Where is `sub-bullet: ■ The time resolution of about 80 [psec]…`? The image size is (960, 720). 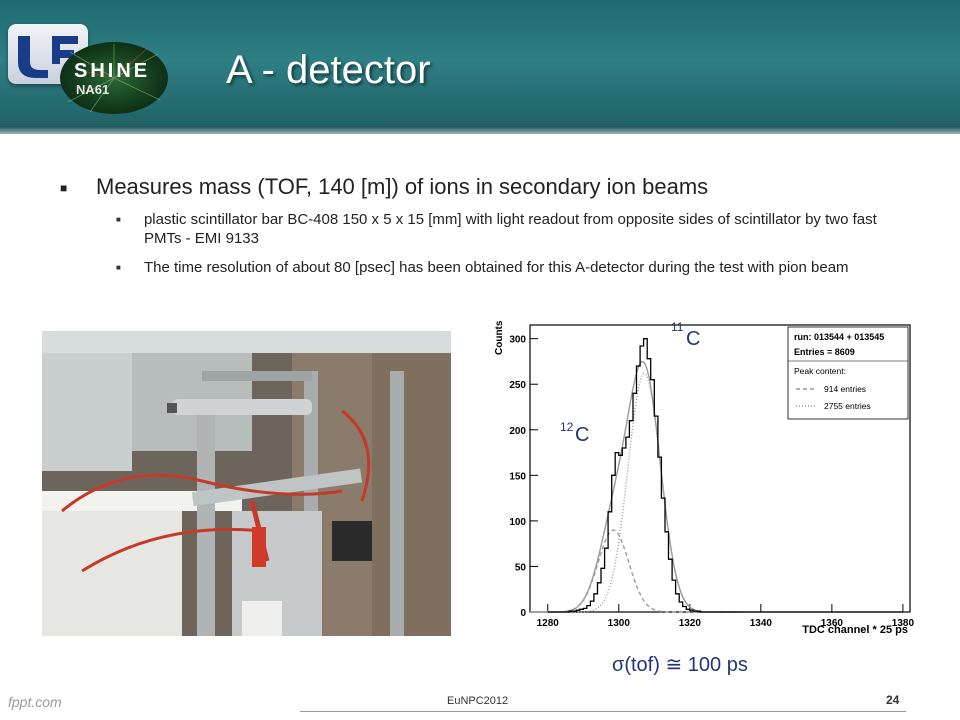
sub-bullet: ■ The time resolution of about 80 [psec]… is located at coordinates (508, 267).